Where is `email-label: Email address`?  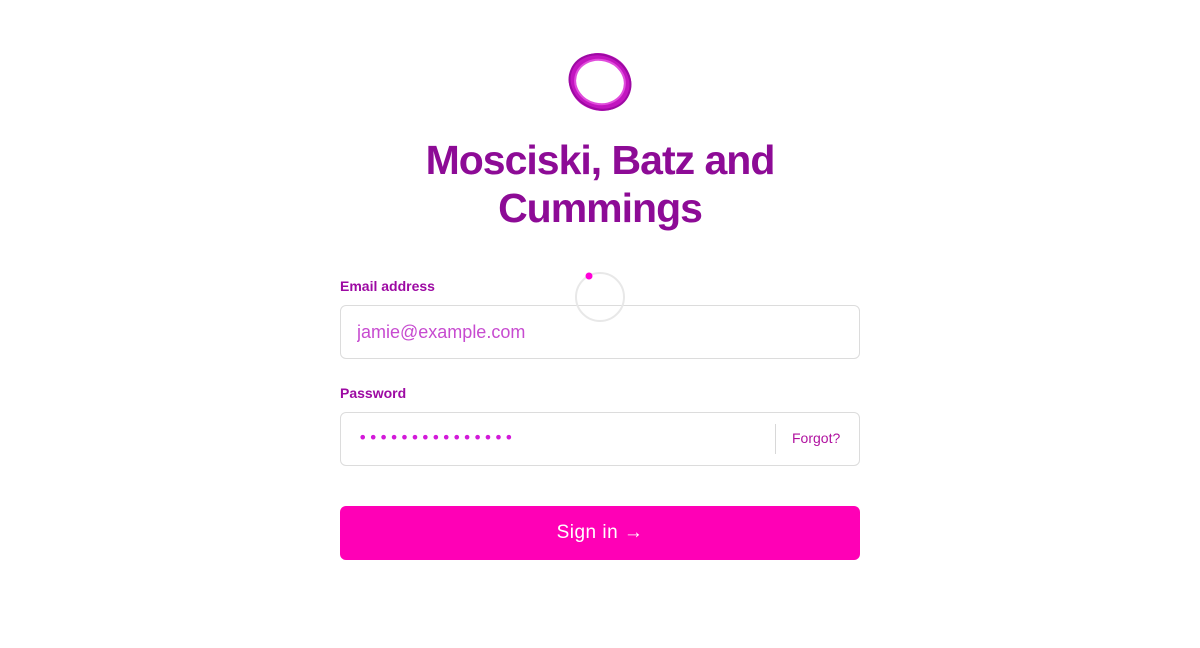
email-label: Email address is located at coordinates (387, 286).